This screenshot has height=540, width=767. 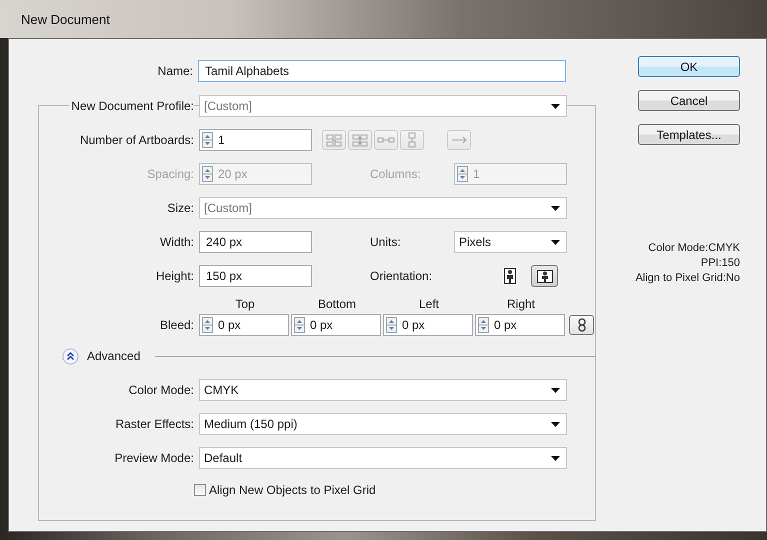 I want to click on bleed-heading: Bottom, so click(x=337, y=304).